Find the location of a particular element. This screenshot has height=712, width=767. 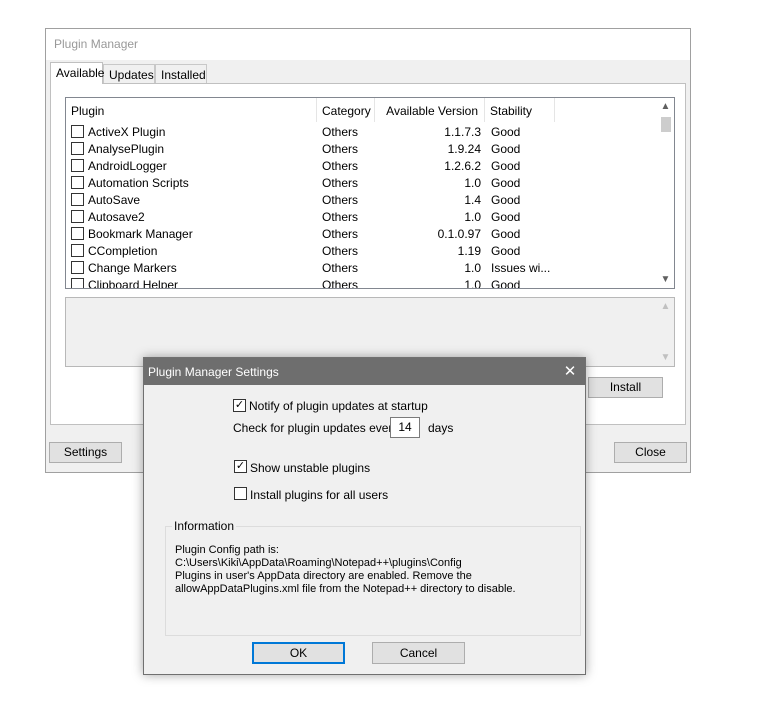

plugin-version: 1.4 is located at coordinates (472, 200).